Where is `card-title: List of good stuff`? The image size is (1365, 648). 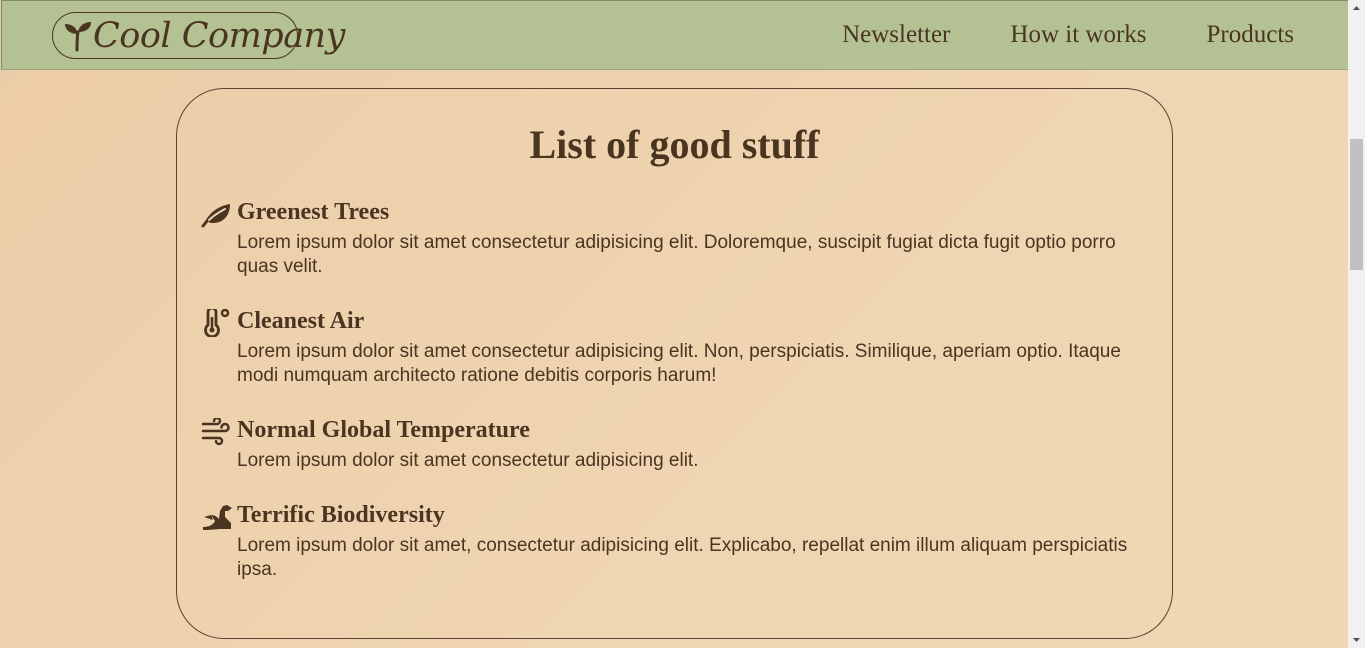
card-title: List of good stuff is located at coordinates (674, 144).